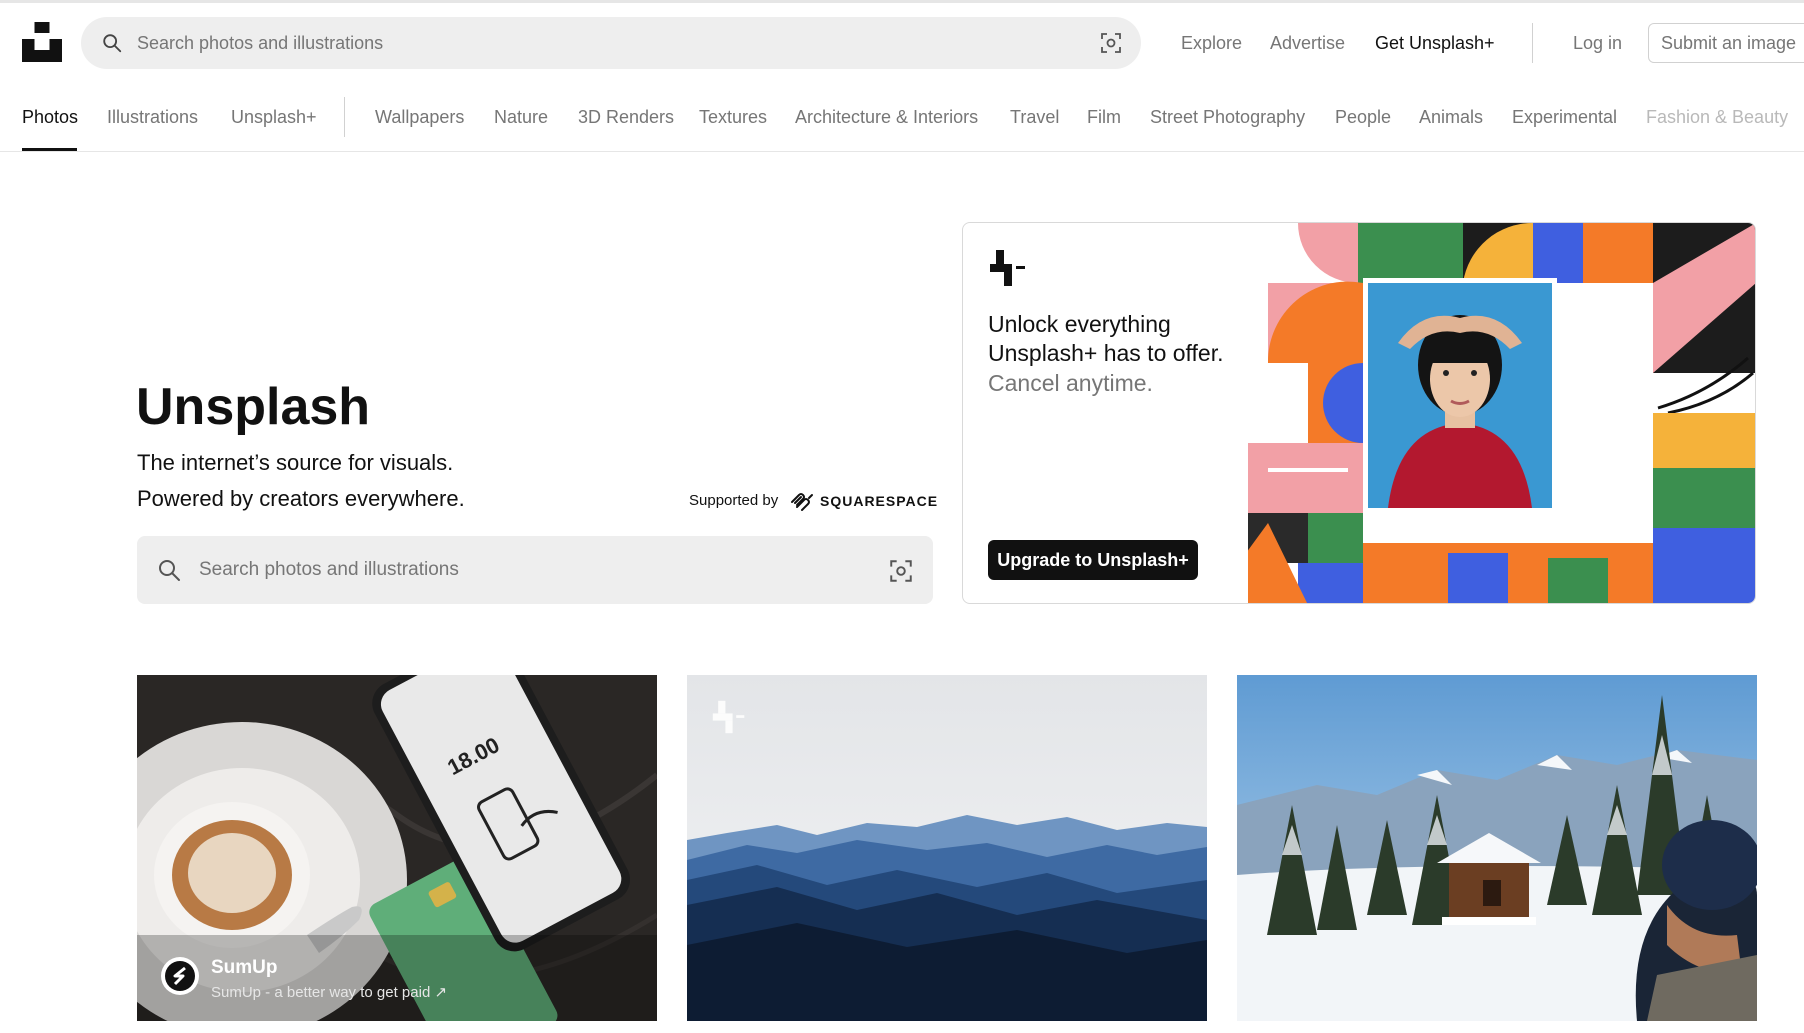  What do you see at coordinates (50, 117) in the screenshot?
I see `tab-photos: Photos` at bounding box center [50, 117].